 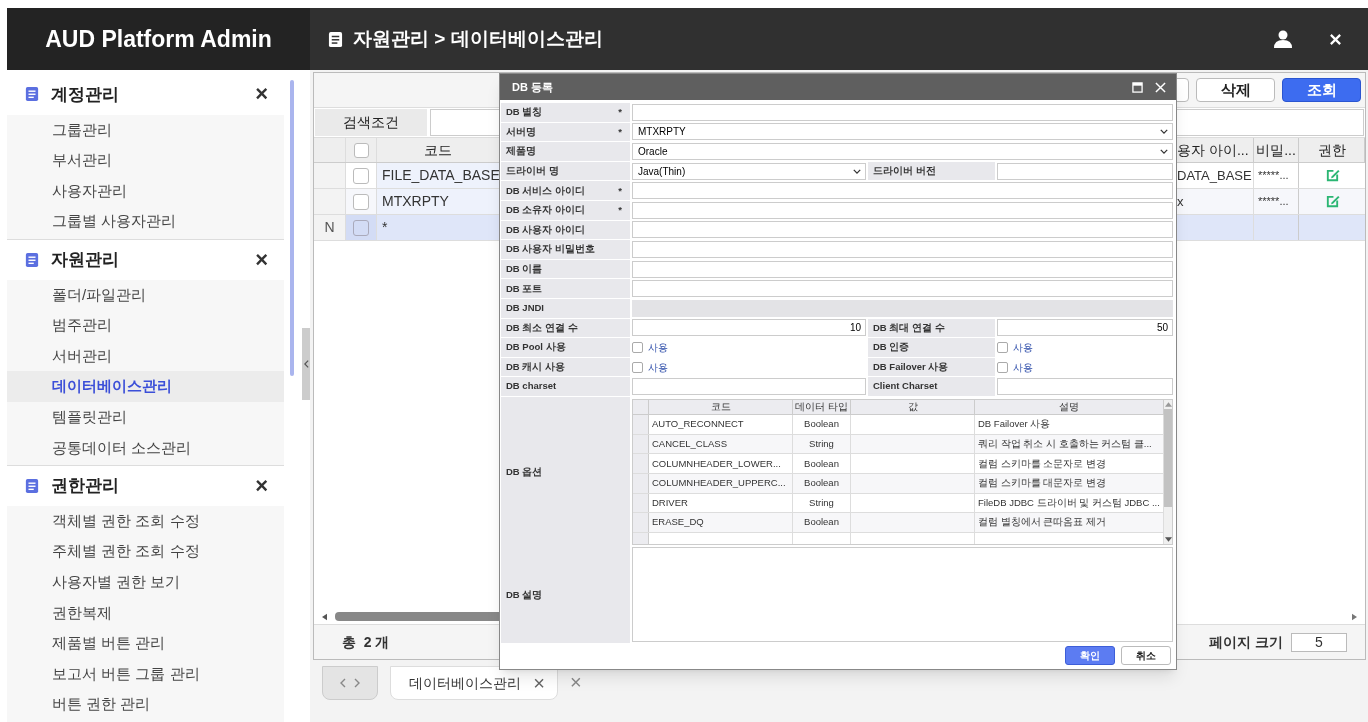 I want to click on maximize-icon, so click(x=1137, y=87).